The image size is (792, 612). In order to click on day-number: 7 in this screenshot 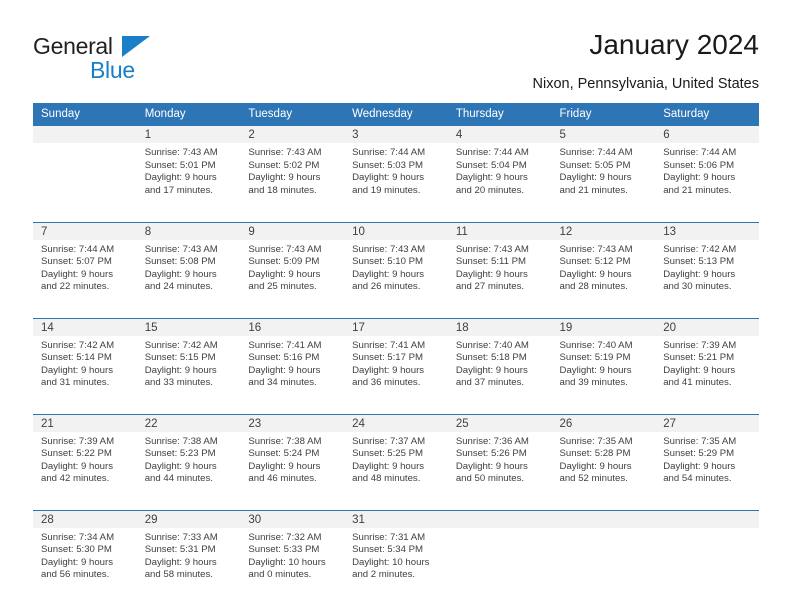, I will do `click(85, 231)`.